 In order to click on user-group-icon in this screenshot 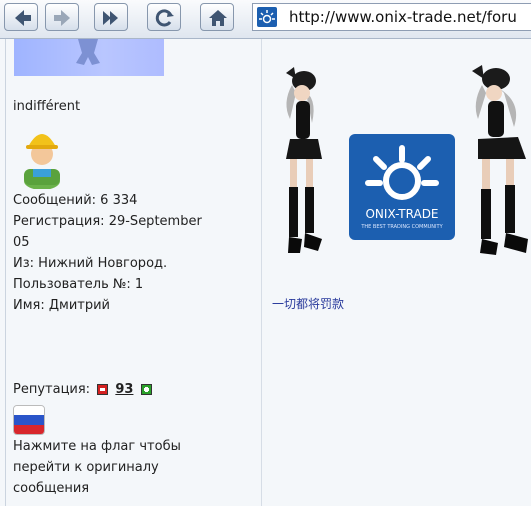, I will do `click(42, 154)`.